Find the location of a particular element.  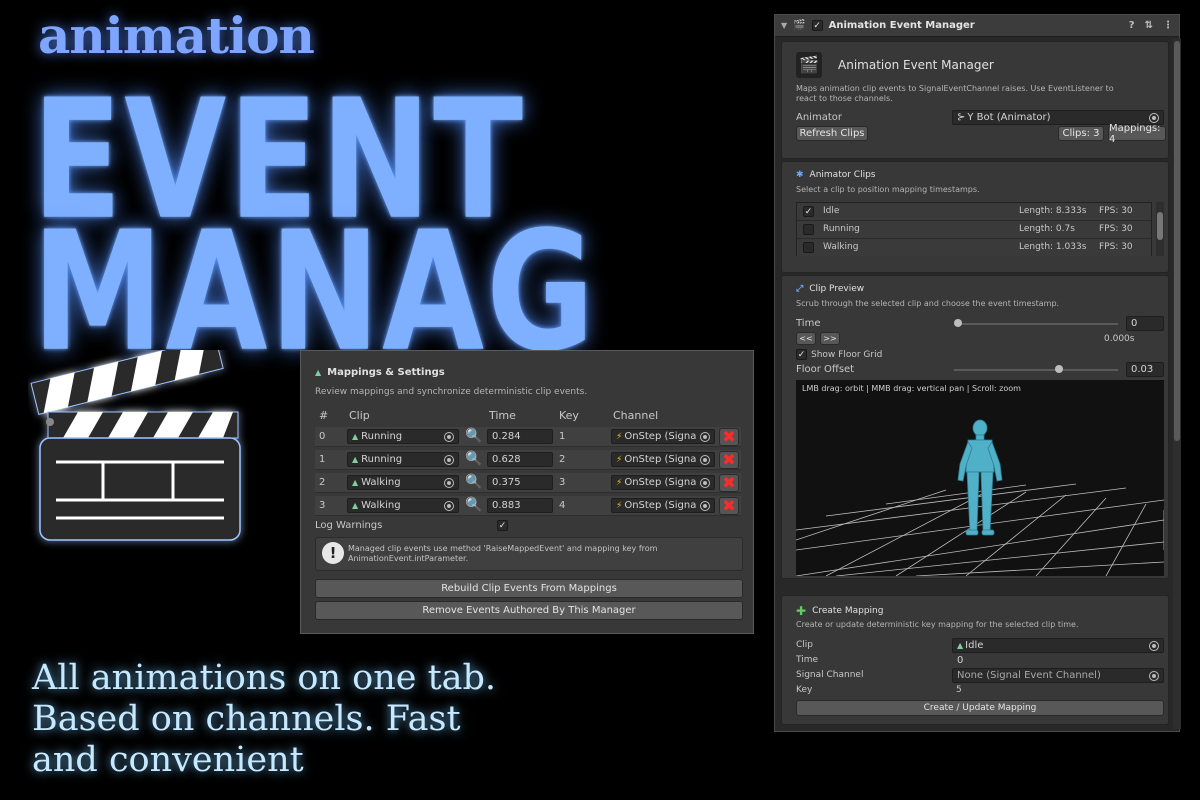

create-key-value: 5 is located at coordinates (959, 690).